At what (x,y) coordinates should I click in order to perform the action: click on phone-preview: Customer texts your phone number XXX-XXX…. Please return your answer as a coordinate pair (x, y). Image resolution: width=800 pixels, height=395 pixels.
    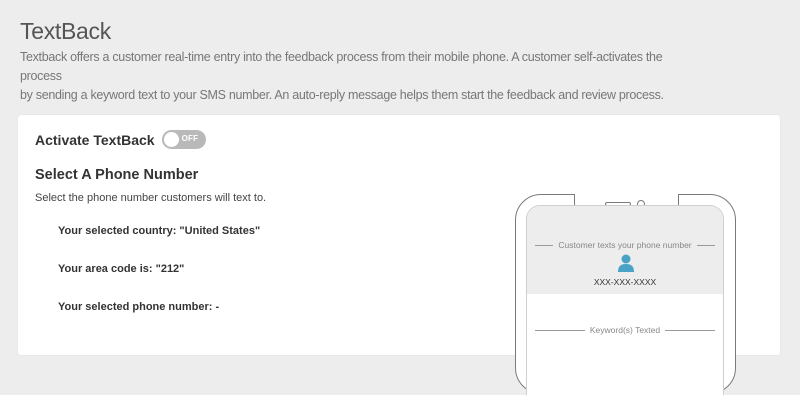
    Looking at the image, I should click on (625, 294).